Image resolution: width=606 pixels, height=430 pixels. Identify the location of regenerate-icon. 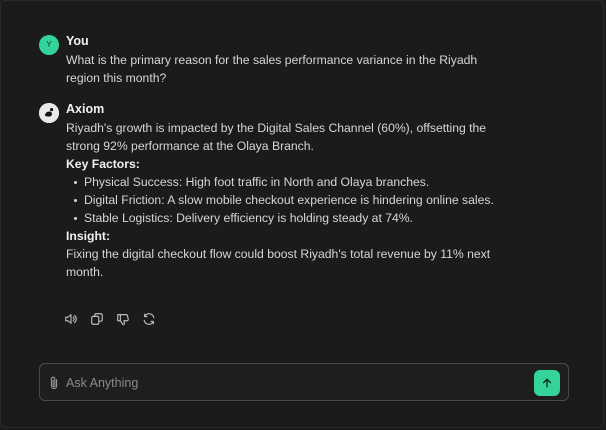
(149, 319).